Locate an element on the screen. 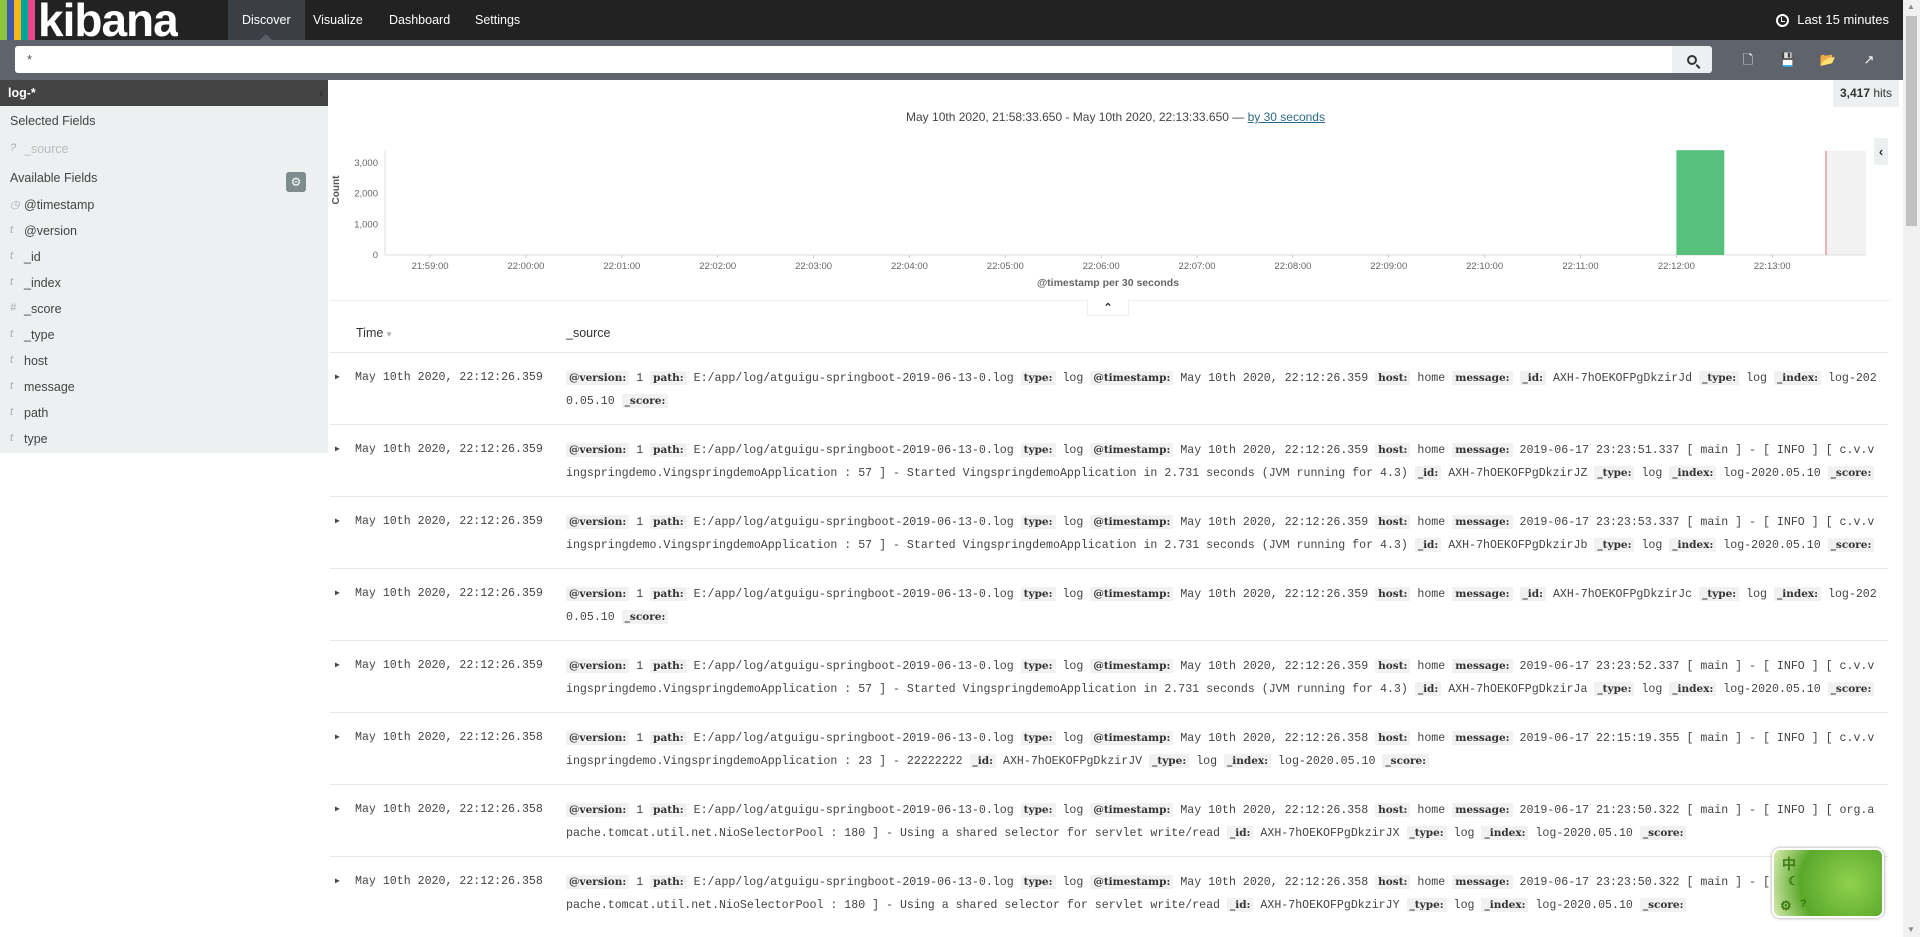 This screenshot has width=1920, height=937. collapse-chart-button: ⌃ is located at coordinates (1108, 308).